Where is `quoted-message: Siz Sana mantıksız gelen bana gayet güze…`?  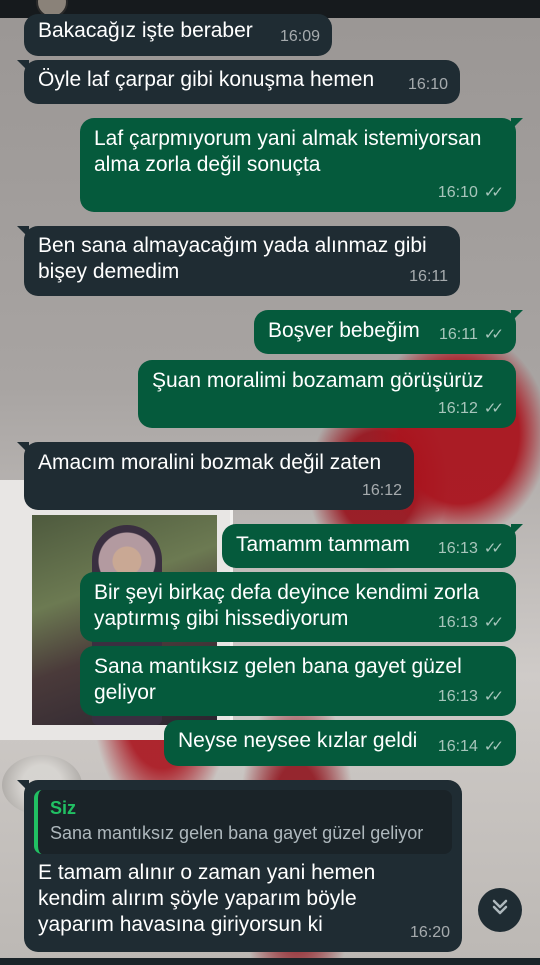 quoted-message: Siz Sana mantıksız gelen bana gayet güze… is located at coordinates (243, 822).